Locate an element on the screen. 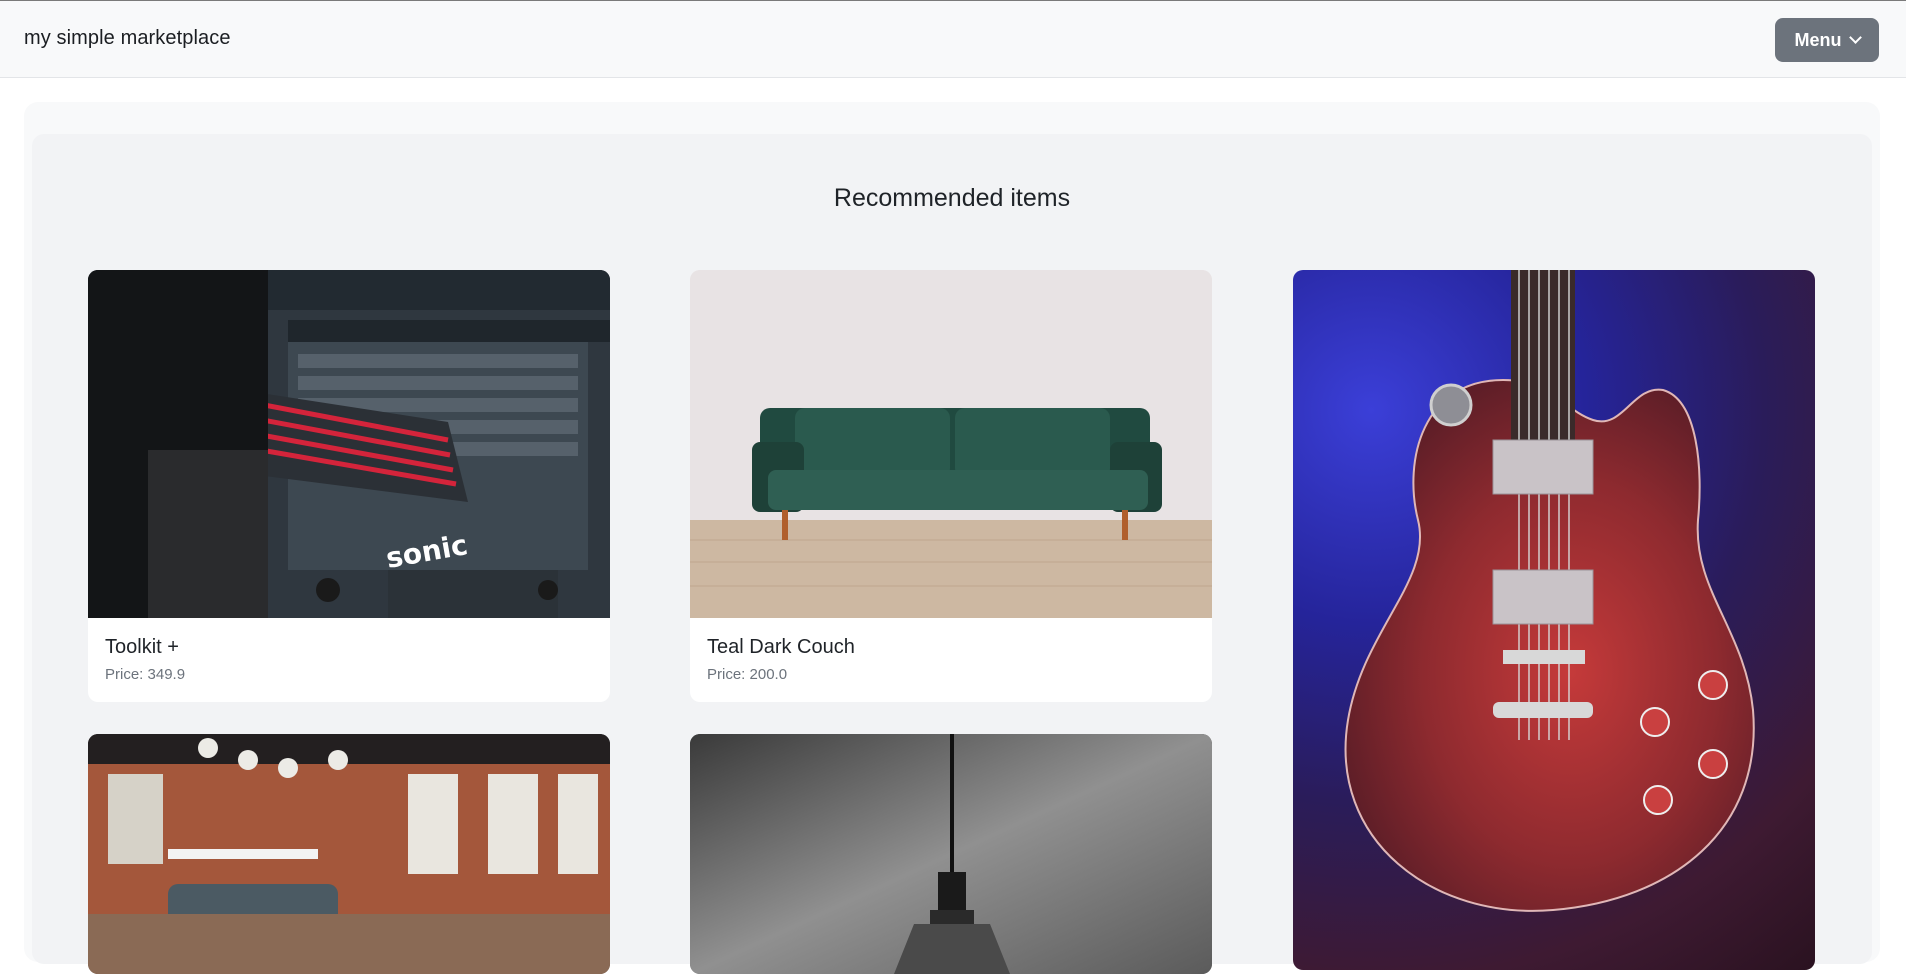  top-navbar: my simple marketplace Menu is located at coordinates (953, 39).